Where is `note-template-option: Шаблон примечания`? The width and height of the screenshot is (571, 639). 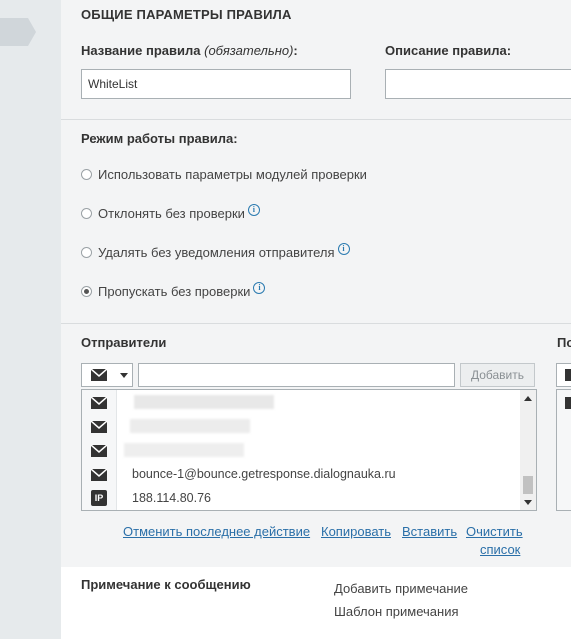
note-template-option: Шаблон примечания is located at coordinates (396, 611).